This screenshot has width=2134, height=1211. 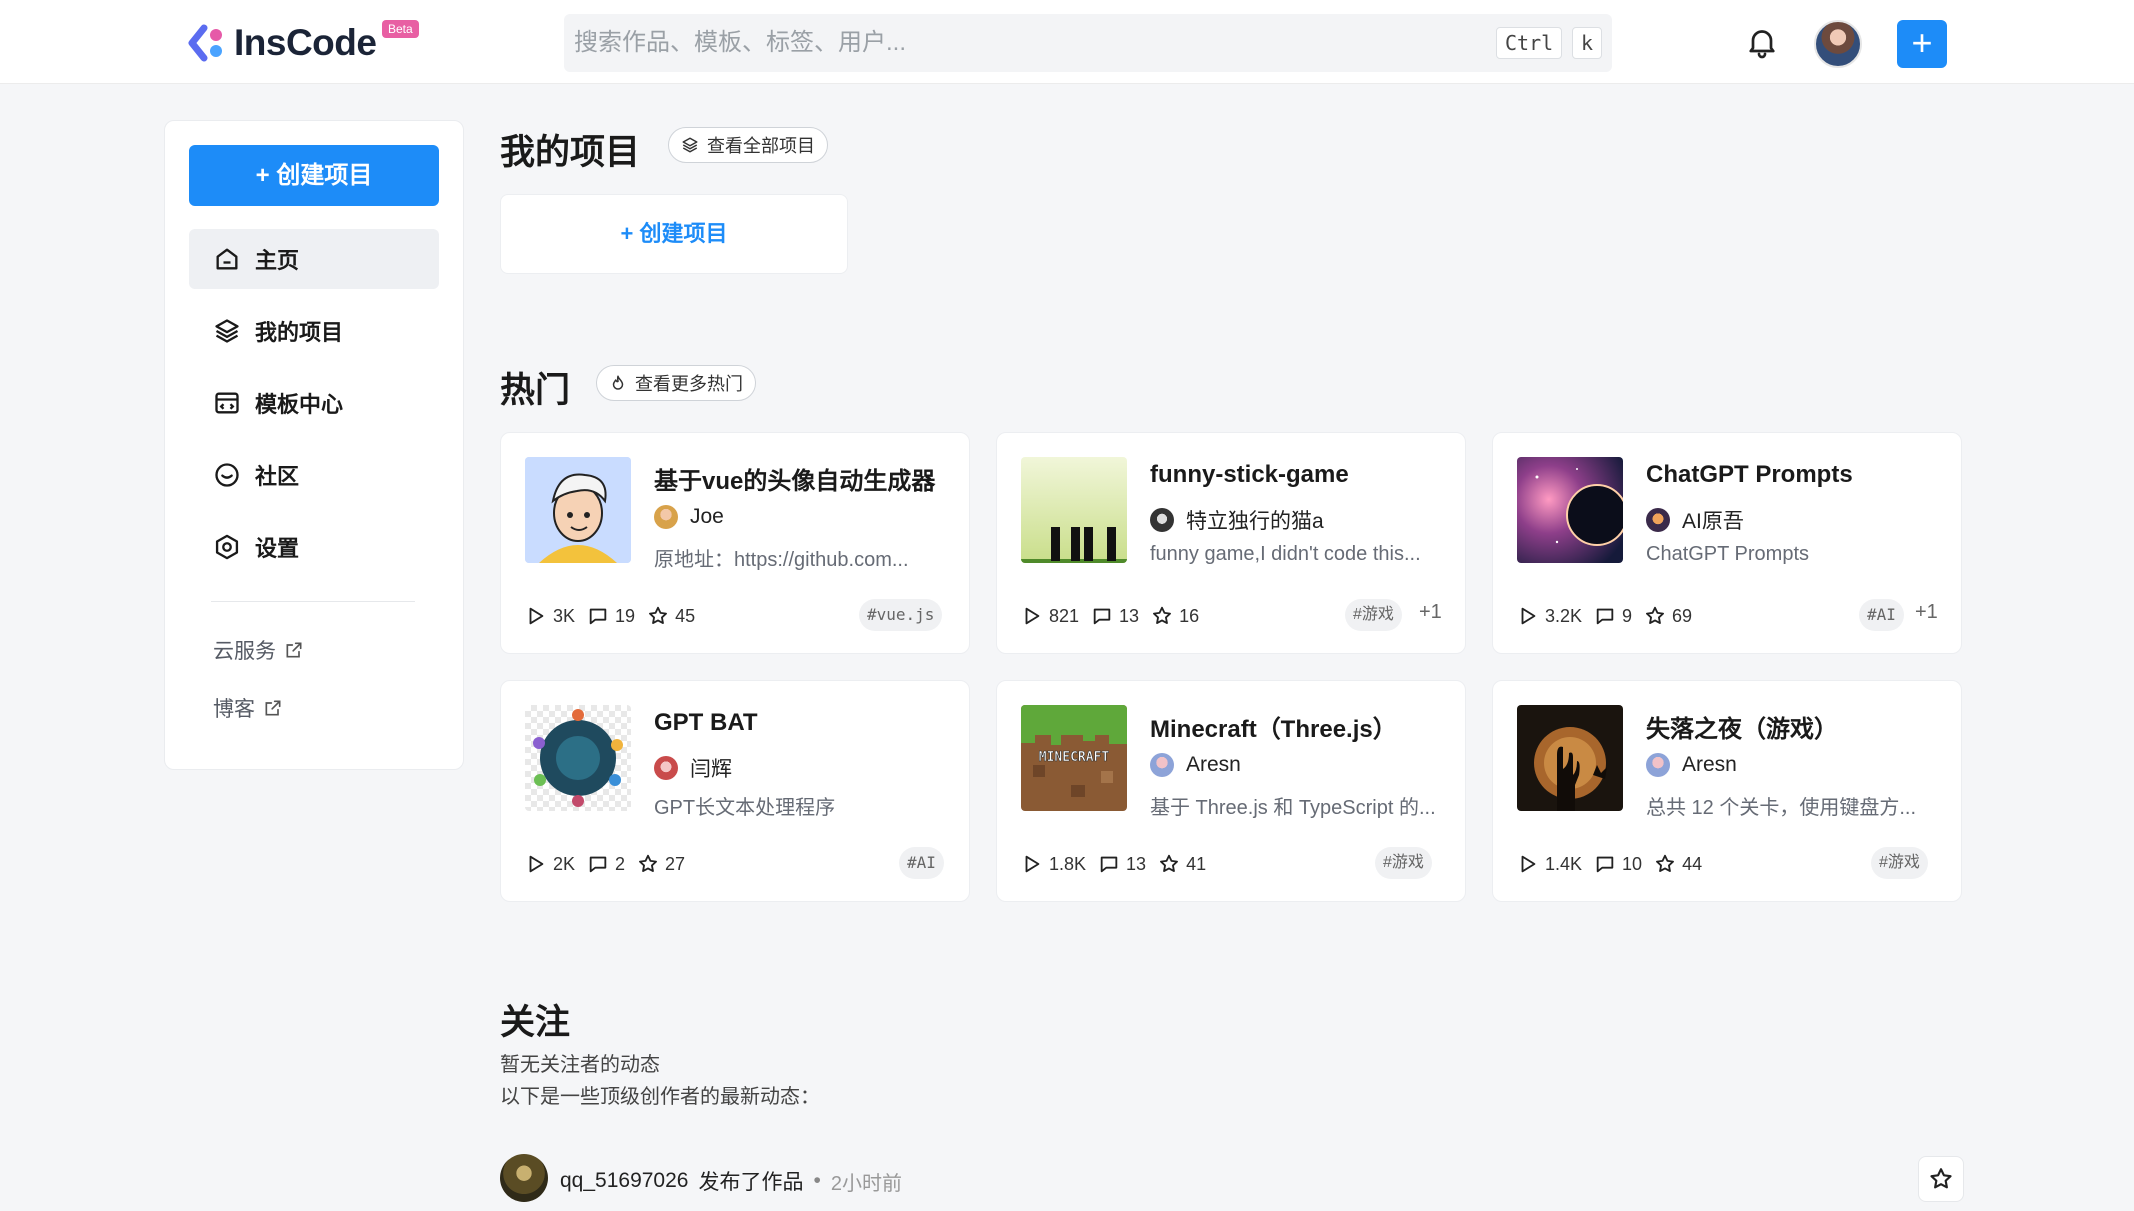 I want to click on project-description: GPT长文本处理程序, so click(x=745, y=808).